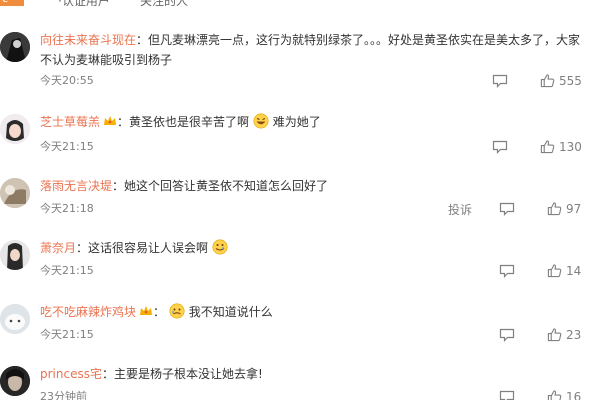 The height and width of the screenshot is (400, 600). What do you see at coordinates (564, 334) in the screenshot?
I see `like-button: 23` at bounding box center [564, 334].